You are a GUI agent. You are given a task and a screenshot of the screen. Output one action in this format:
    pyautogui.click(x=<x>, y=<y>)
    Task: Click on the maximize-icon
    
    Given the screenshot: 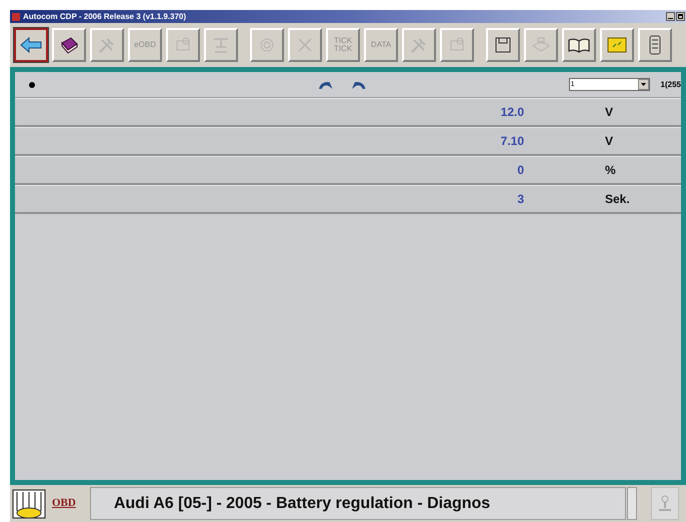 What is the action you would take?
    pyautogui.click(x=680, y=16)
    